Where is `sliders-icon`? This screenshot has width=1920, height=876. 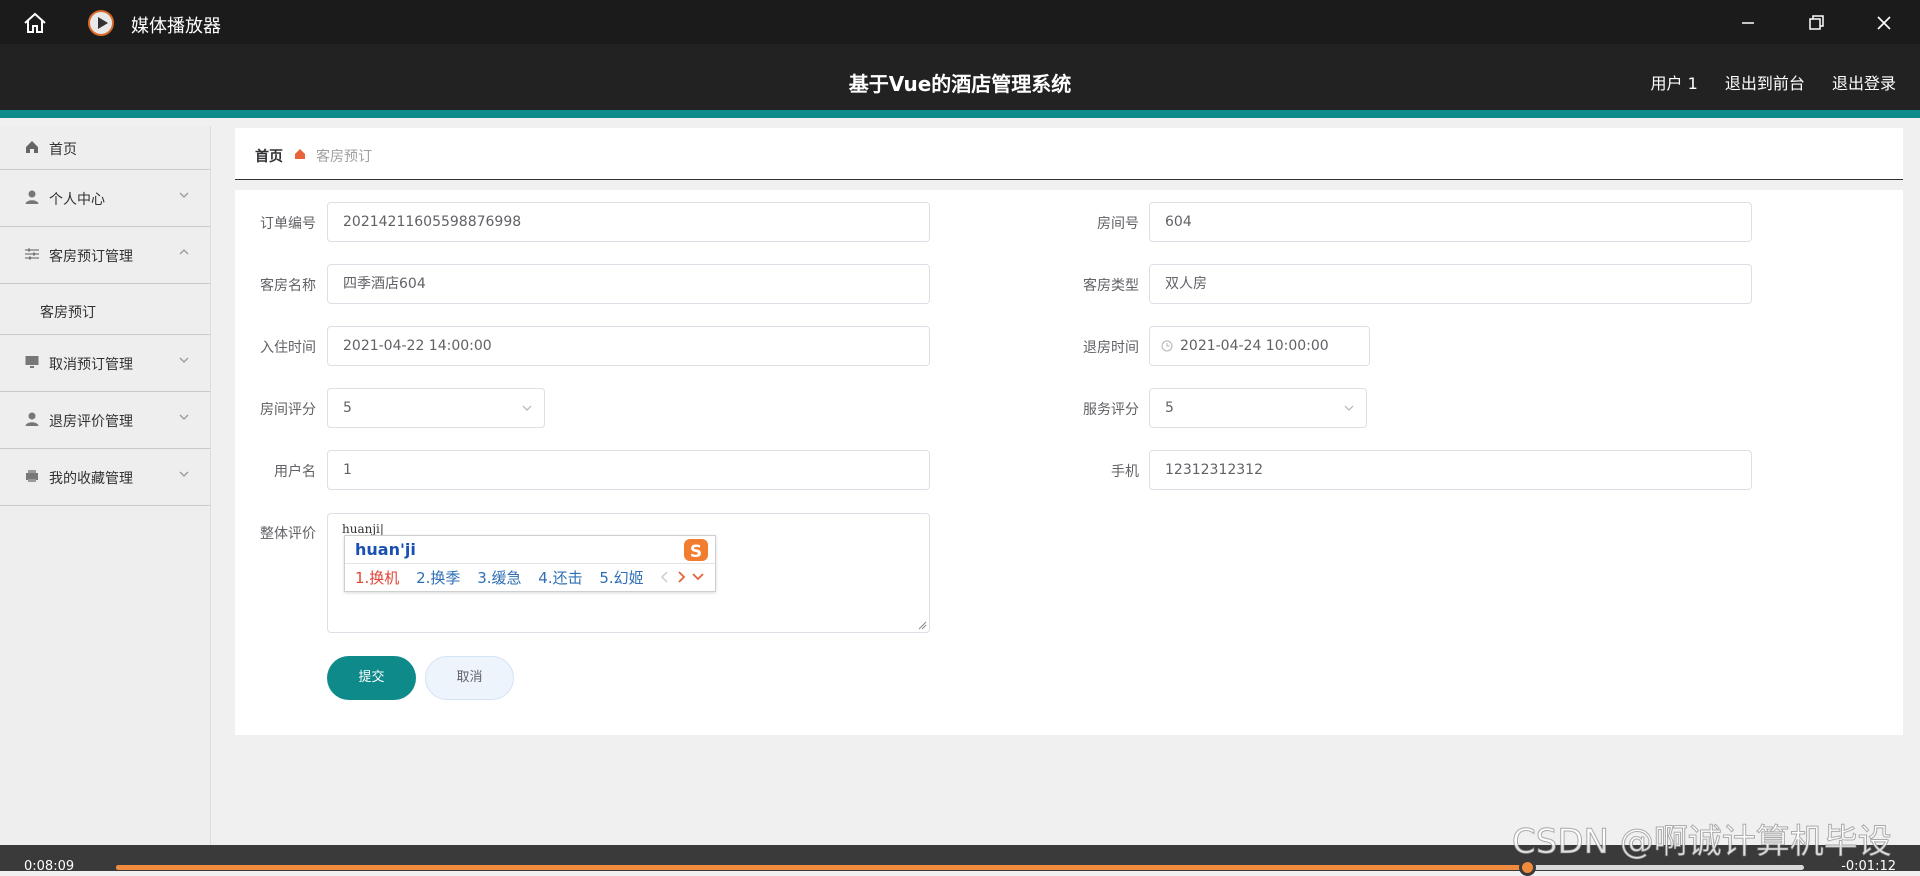
sliders-icon is located at coordinates (32, 254).